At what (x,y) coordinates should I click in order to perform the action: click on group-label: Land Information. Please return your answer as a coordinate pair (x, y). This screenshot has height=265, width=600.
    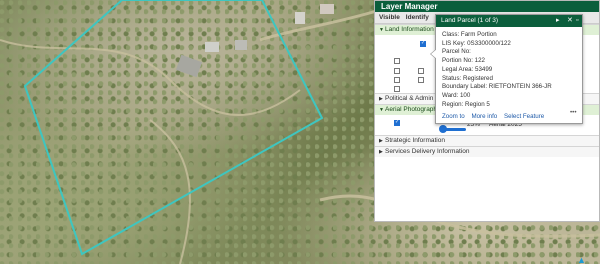
    Looking at the image, I should click on (409, 29).